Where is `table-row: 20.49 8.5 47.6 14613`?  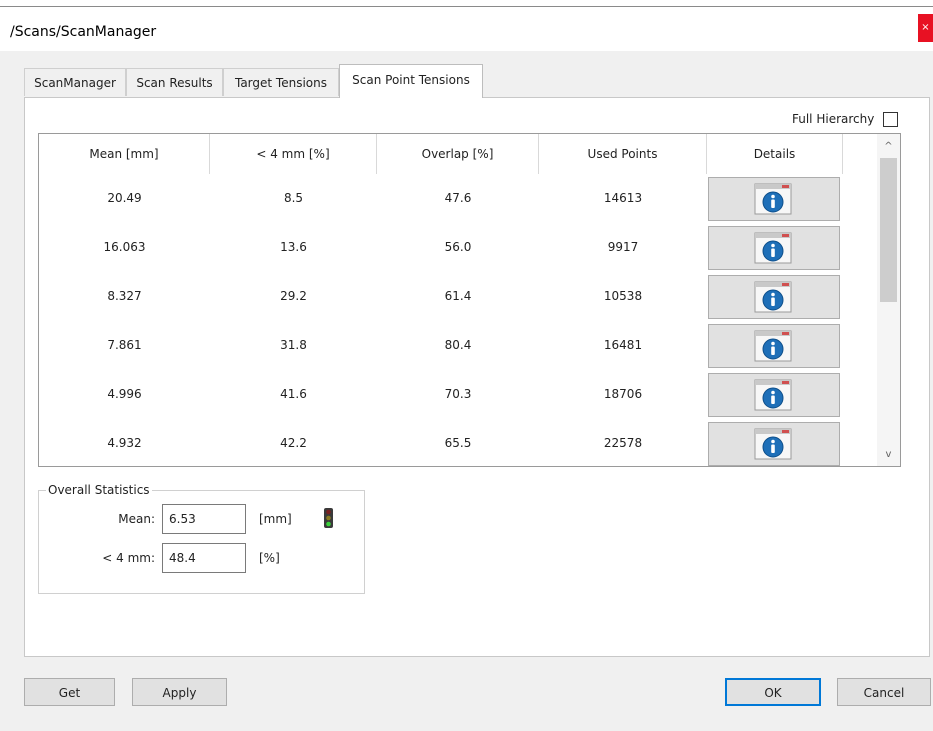
table-row: 20.49 8.5 47.6 14613 is located at coordinates (458, 198).